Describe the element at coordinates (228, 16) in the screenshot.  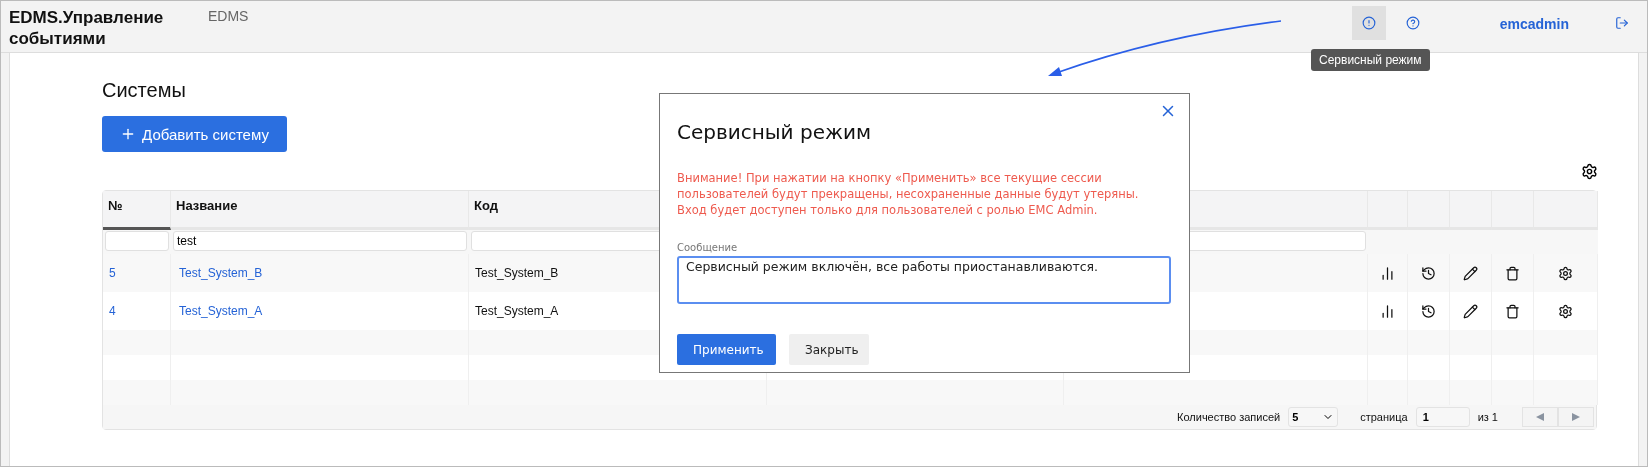
I see `section-name: EDMS` at that location.